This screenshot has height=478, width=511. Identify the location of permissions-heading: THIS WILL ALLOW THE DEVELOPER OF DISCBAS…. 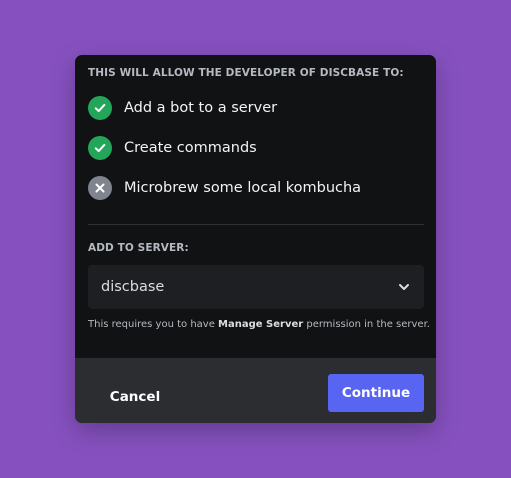
(246, 73).